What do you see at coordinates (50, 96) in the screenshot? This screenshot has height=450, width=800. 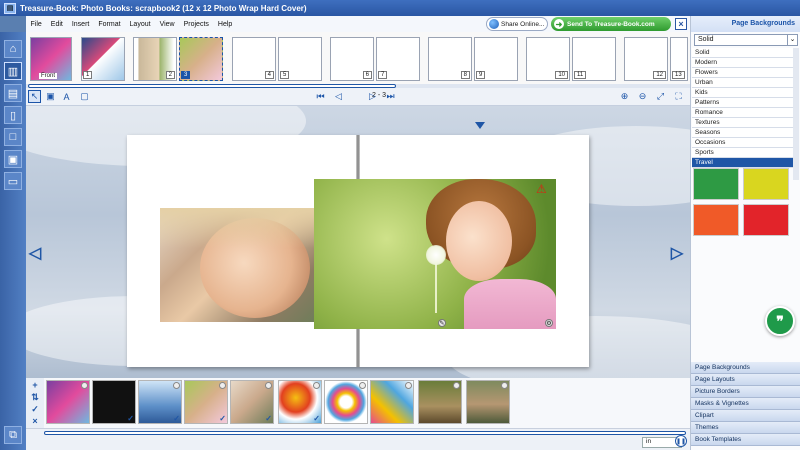 I see `add-photo-icon: ▣` at bounding box center [50, 96].